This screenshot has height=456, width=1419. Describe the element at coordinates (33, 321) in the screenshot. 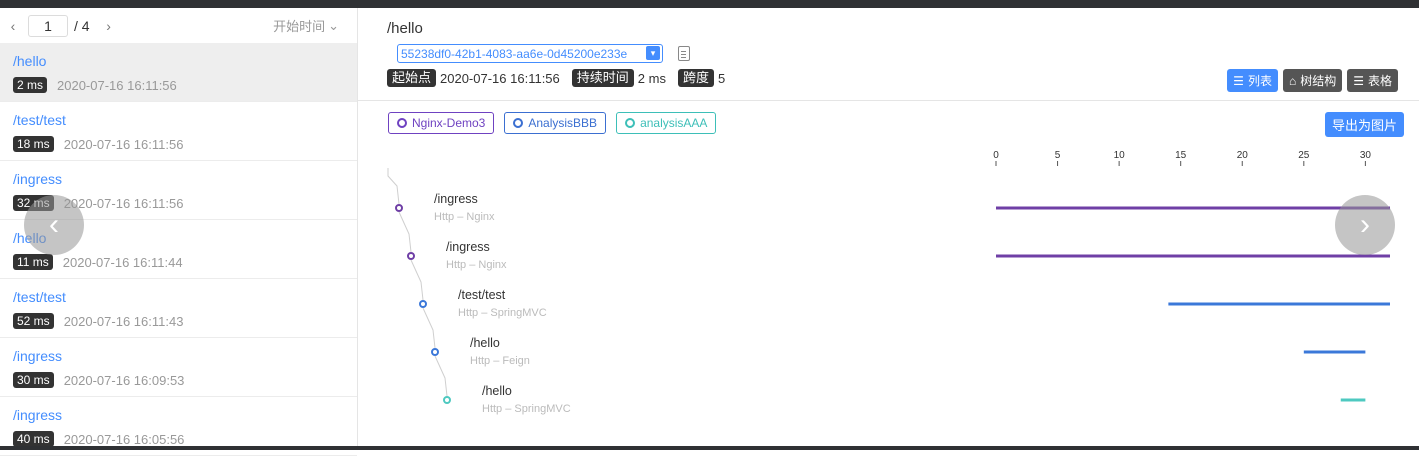

I see `trace-duration-badge: 52 ms` at that location.